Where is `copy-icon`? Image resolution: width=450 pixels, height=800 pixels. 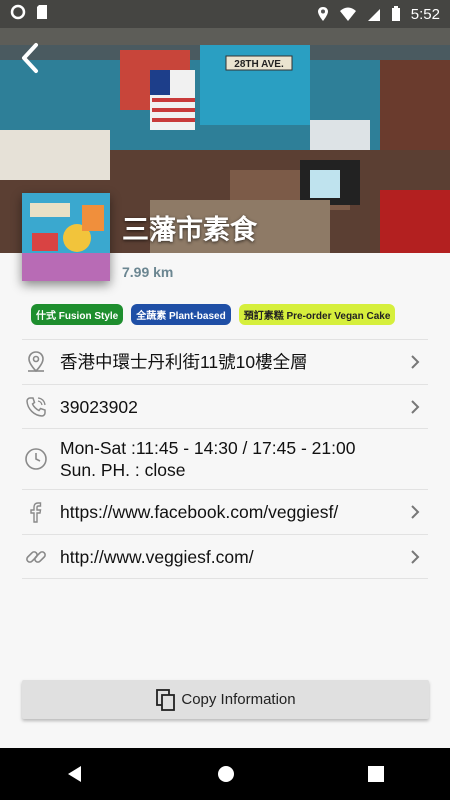 copy-icon is located at coordinates (166, 699).